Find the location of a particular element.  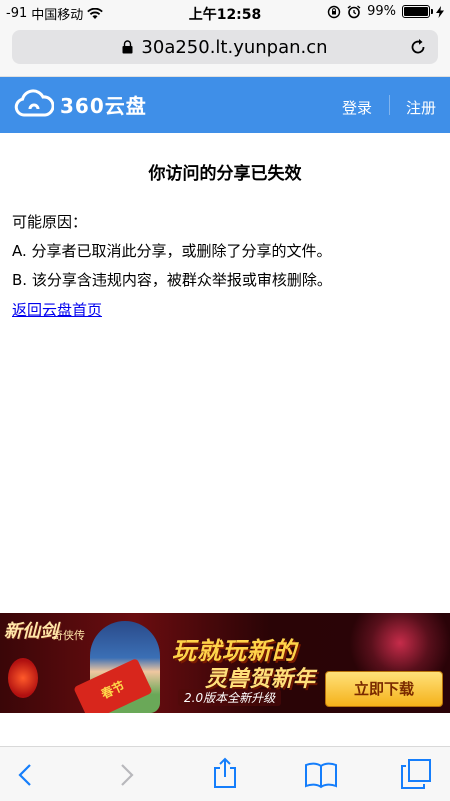

orientation-lock-icon is located at coordinates (334, 11).